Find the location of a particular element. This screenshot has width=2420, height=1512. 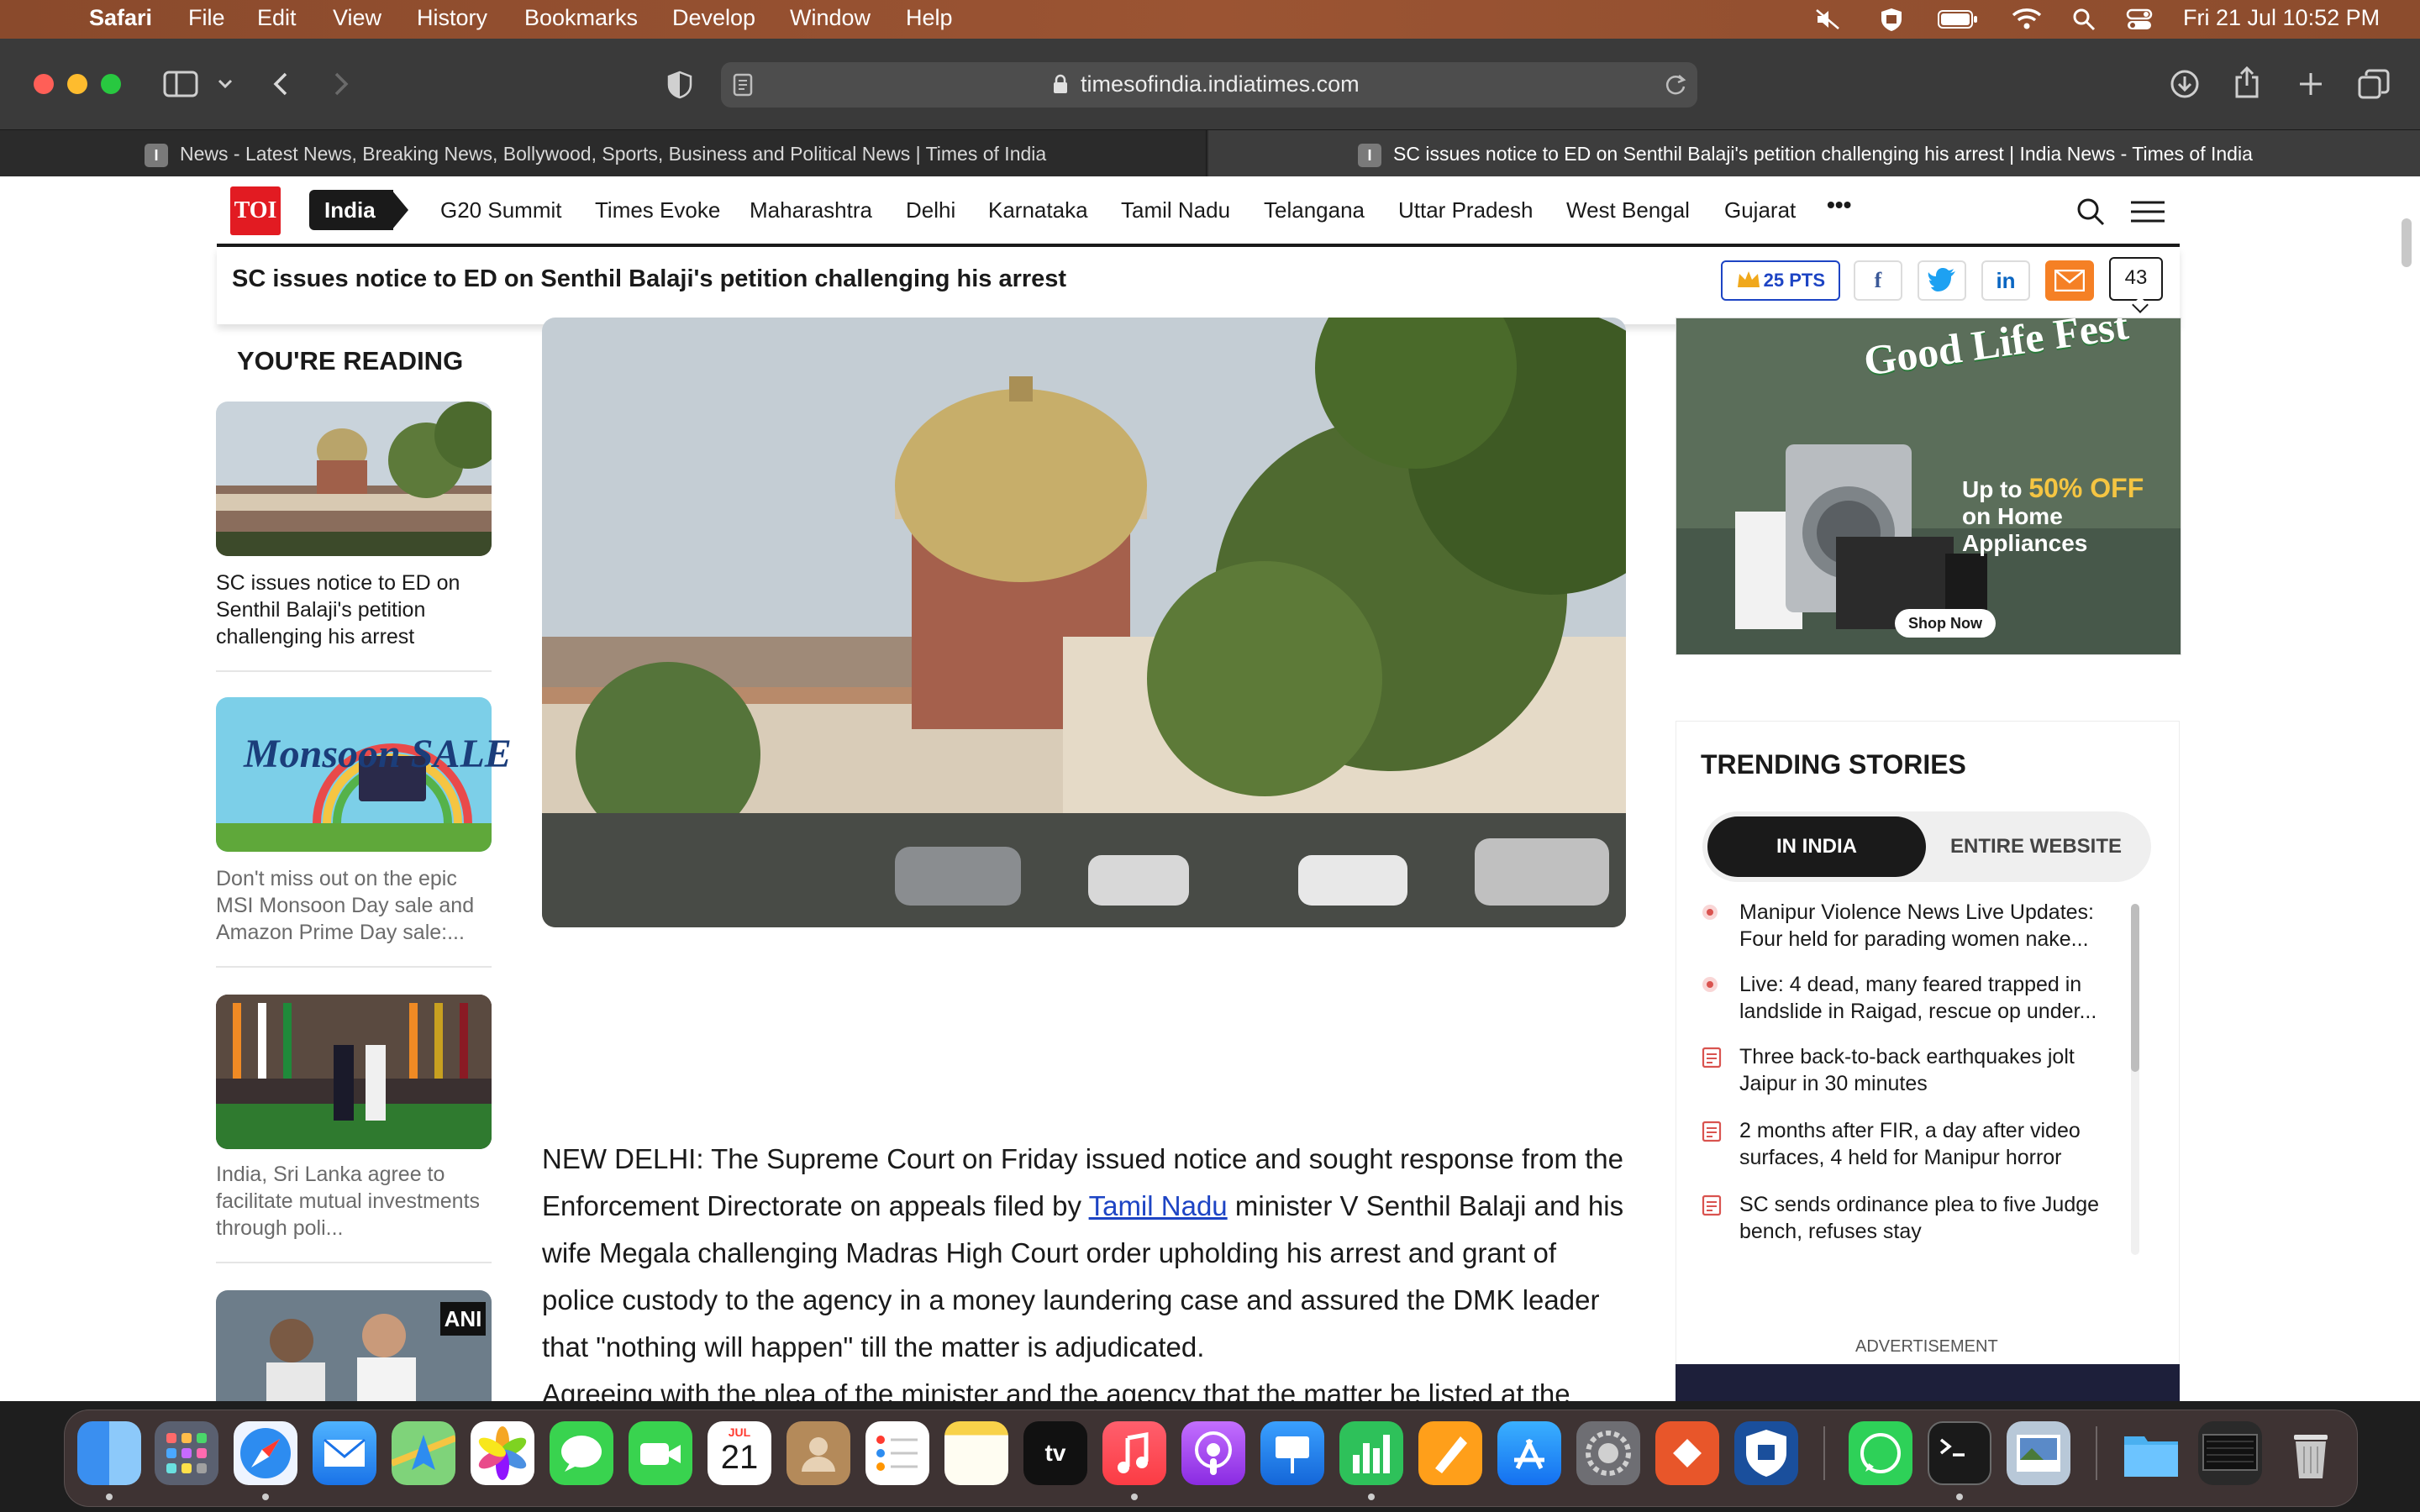

finder-icon is located at coordinates (109, 1453).